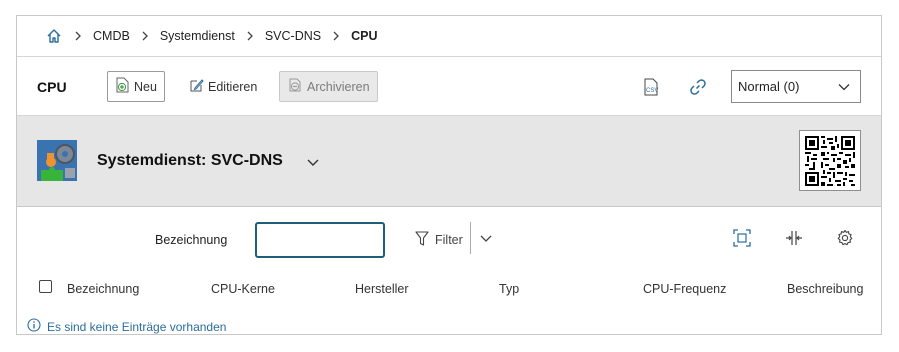 The height and width of the screenshot is (352, 899). What do you see at coordinates (364, 36) in the screenshot?
I see `breadcrumb-item-current: CPU` at bounding box center [364, 36].